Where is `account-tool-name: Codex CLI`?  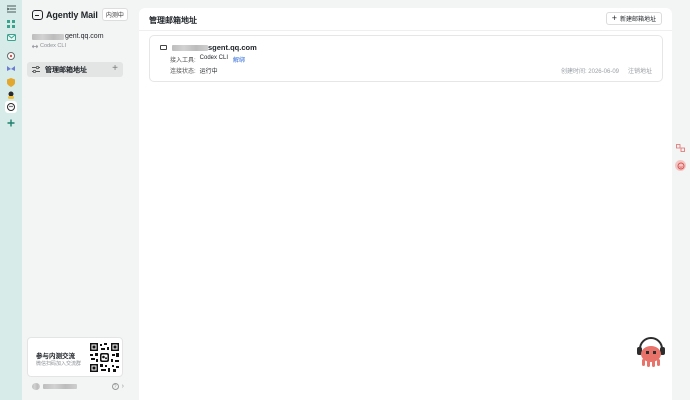
account-tool-name: Codex CLI is located at coordinates (53, 46).